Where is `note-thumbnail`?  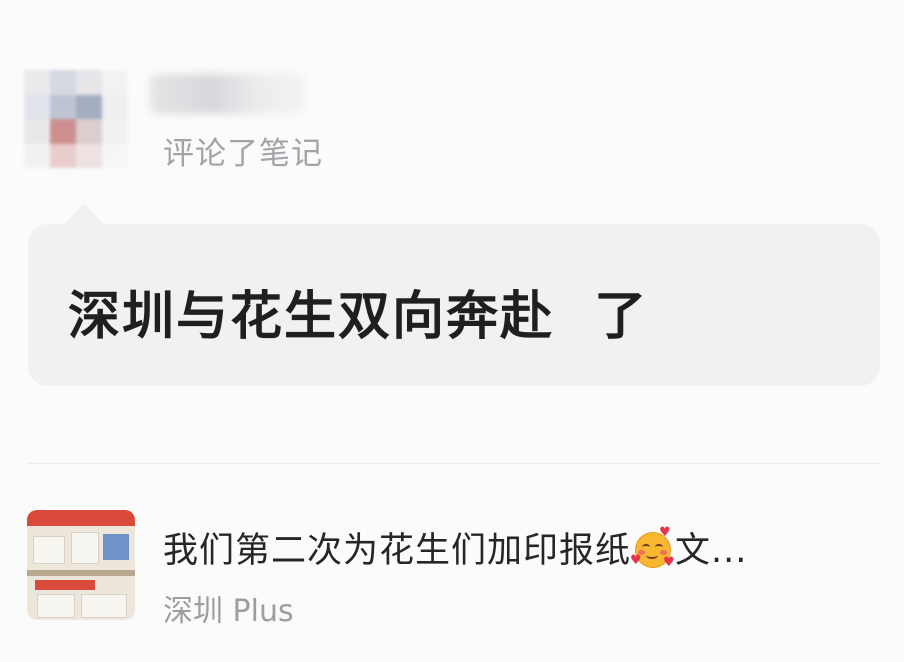 note-thumbnail is located at coordinates (81, 565).